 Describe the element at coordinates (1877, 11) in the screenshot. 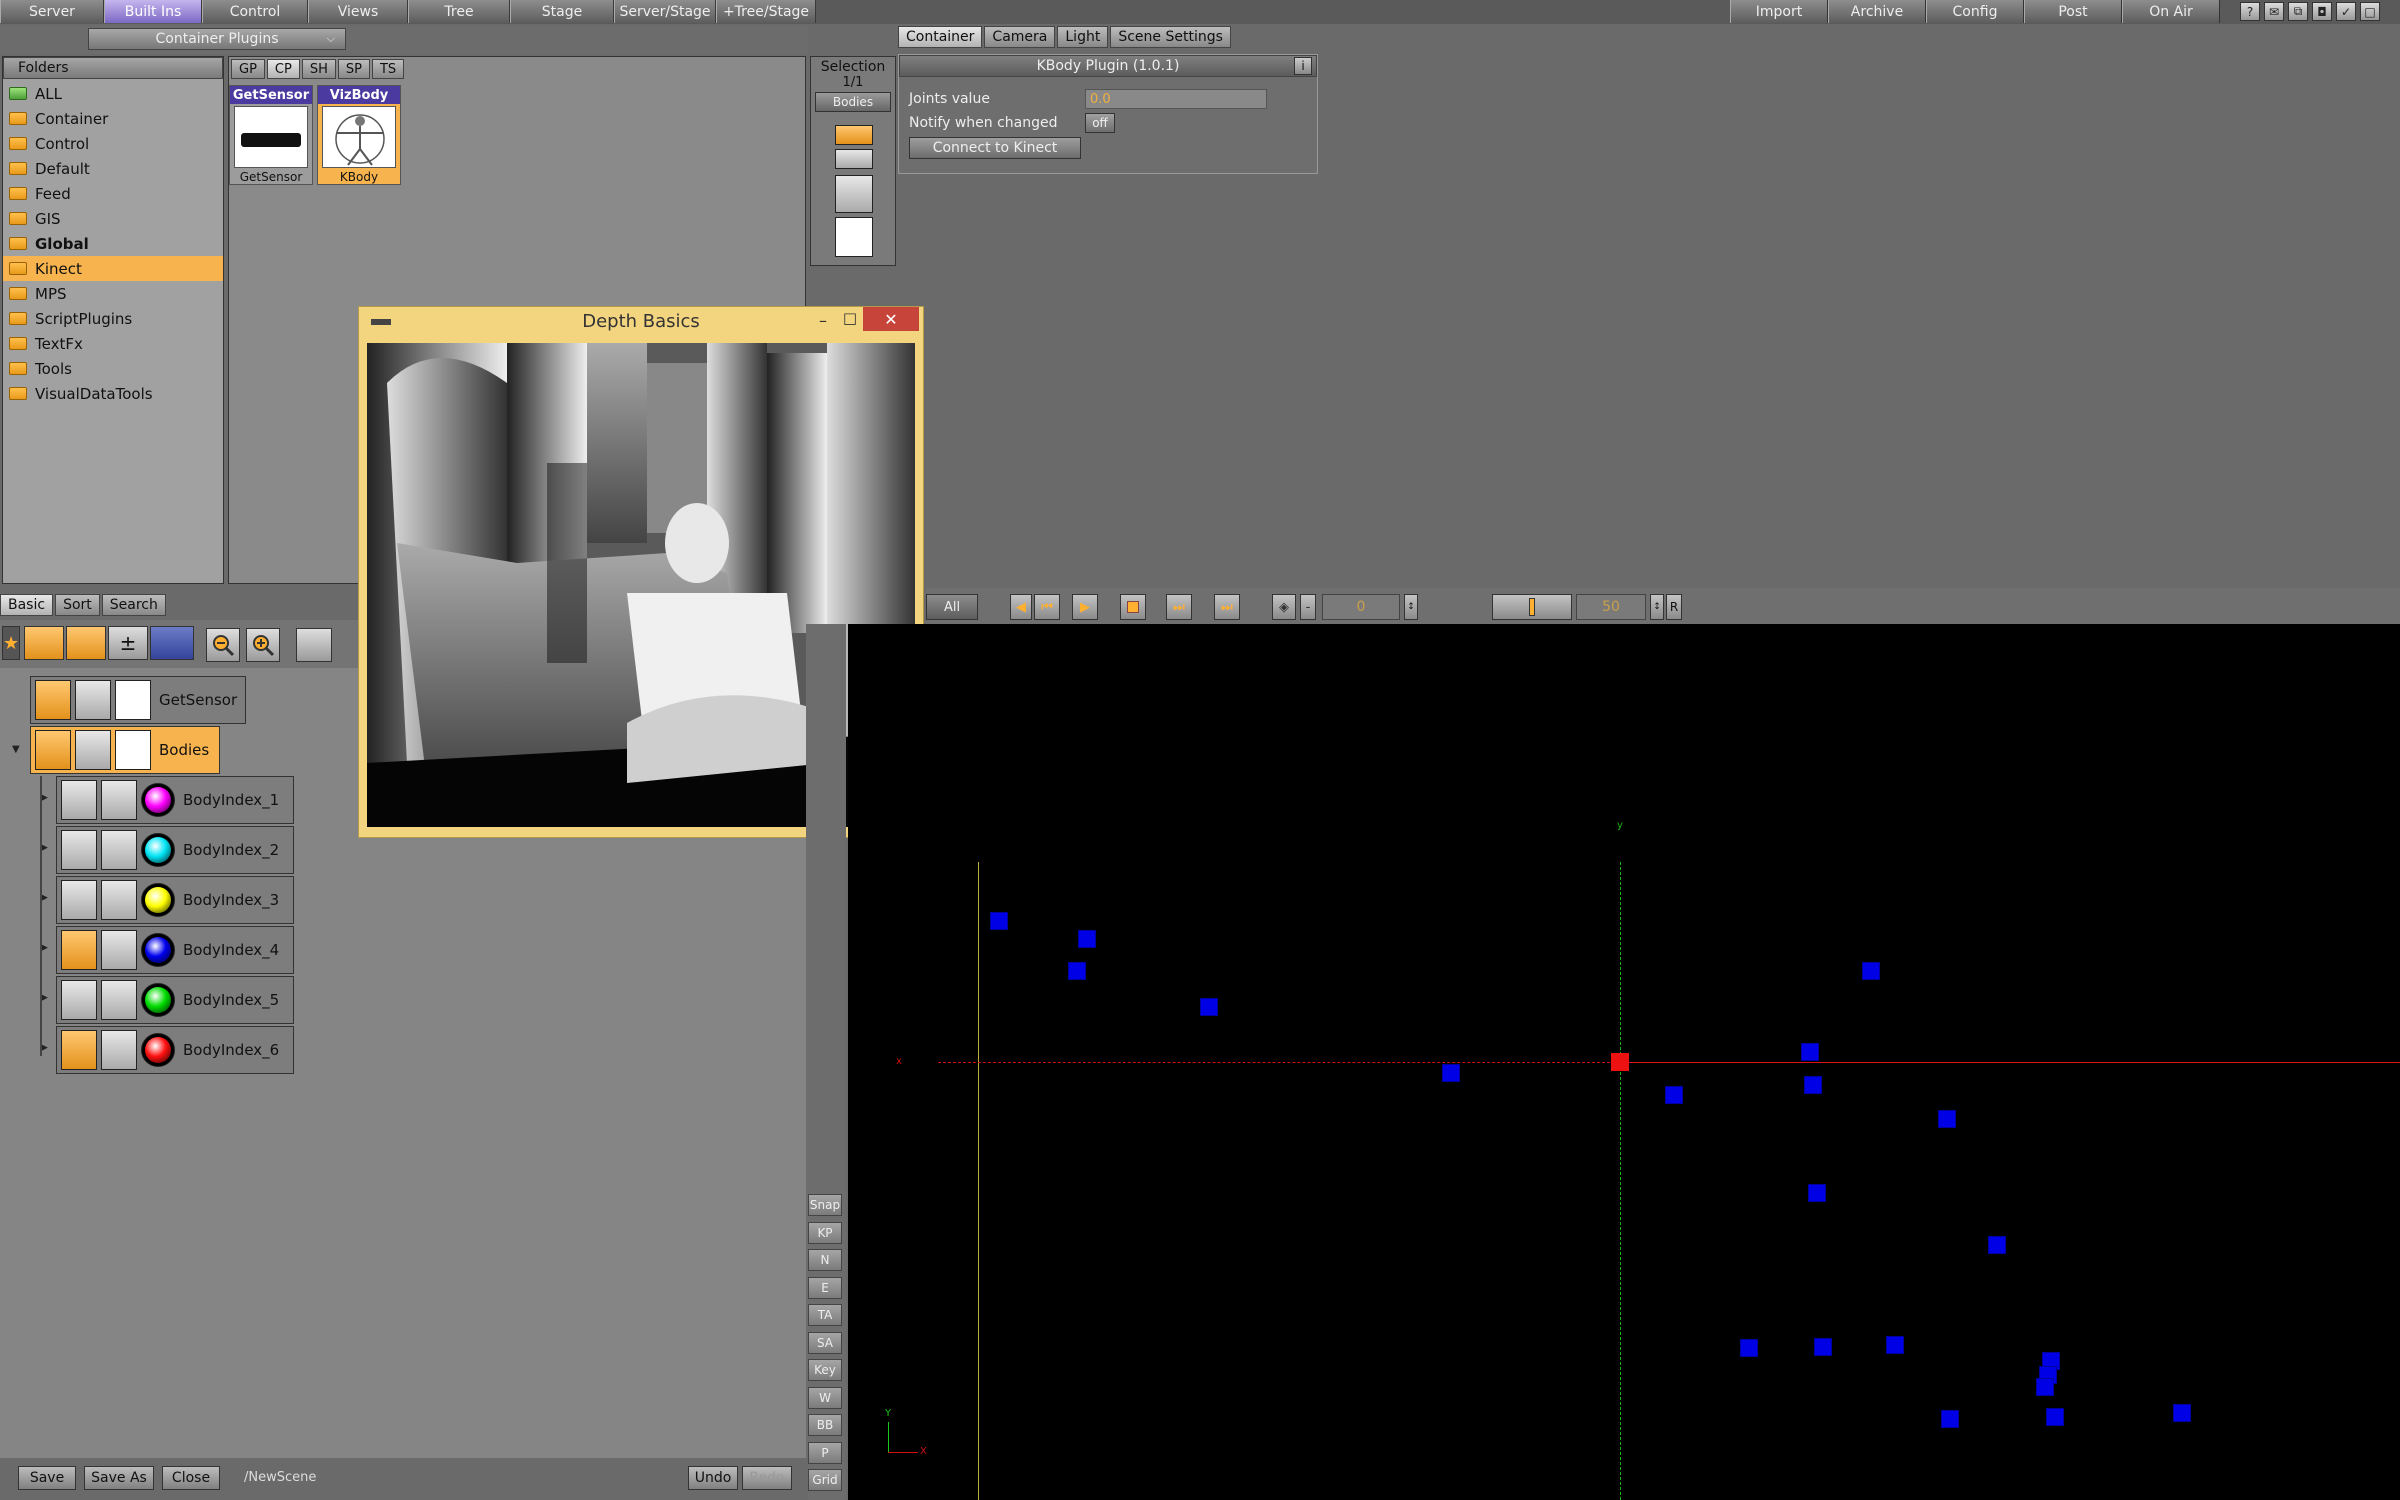

I see `menu-archive: Archive` at that location.